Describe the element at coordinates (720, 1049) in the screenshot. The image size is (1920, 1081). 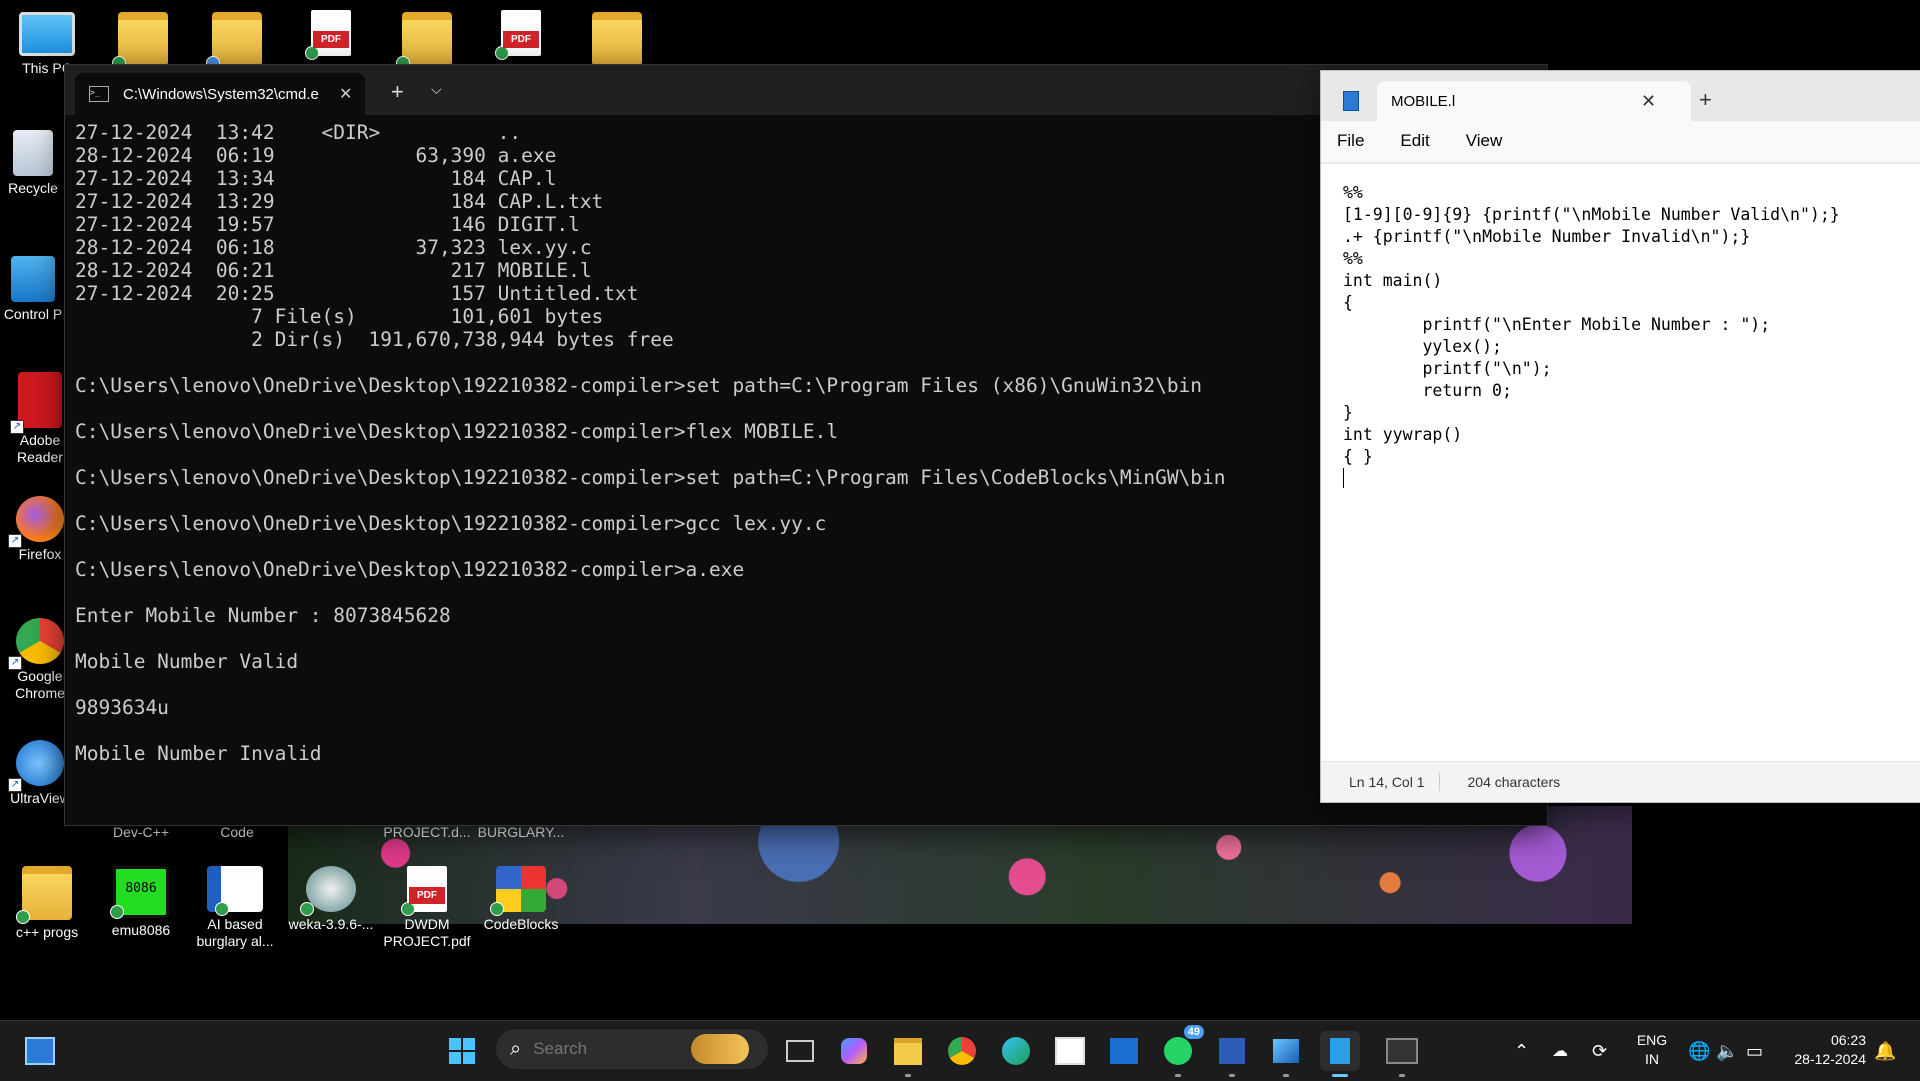
I see `search-highlight-icon` at that location.